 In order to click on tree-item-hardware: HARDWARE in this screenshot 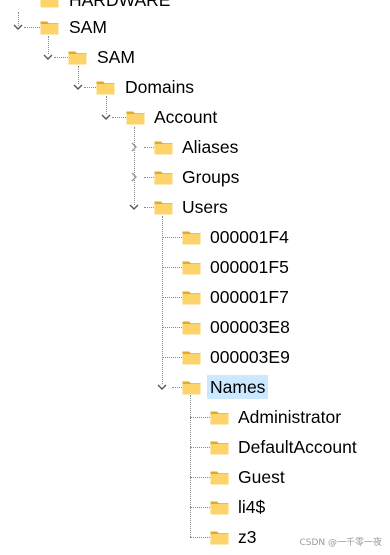, I will do `click(195, 6)`.